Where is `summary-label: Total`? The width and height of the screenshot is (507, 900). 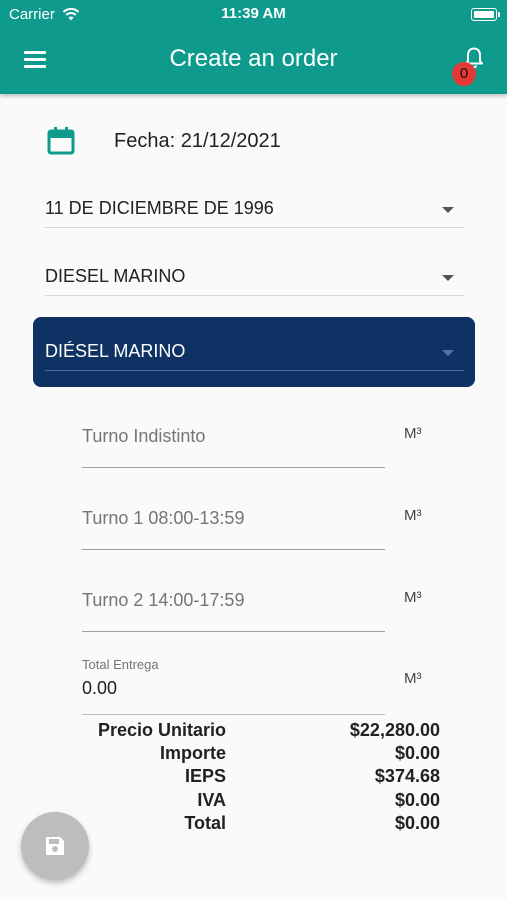 summary-label: Total is located at coordinates (205, 822).